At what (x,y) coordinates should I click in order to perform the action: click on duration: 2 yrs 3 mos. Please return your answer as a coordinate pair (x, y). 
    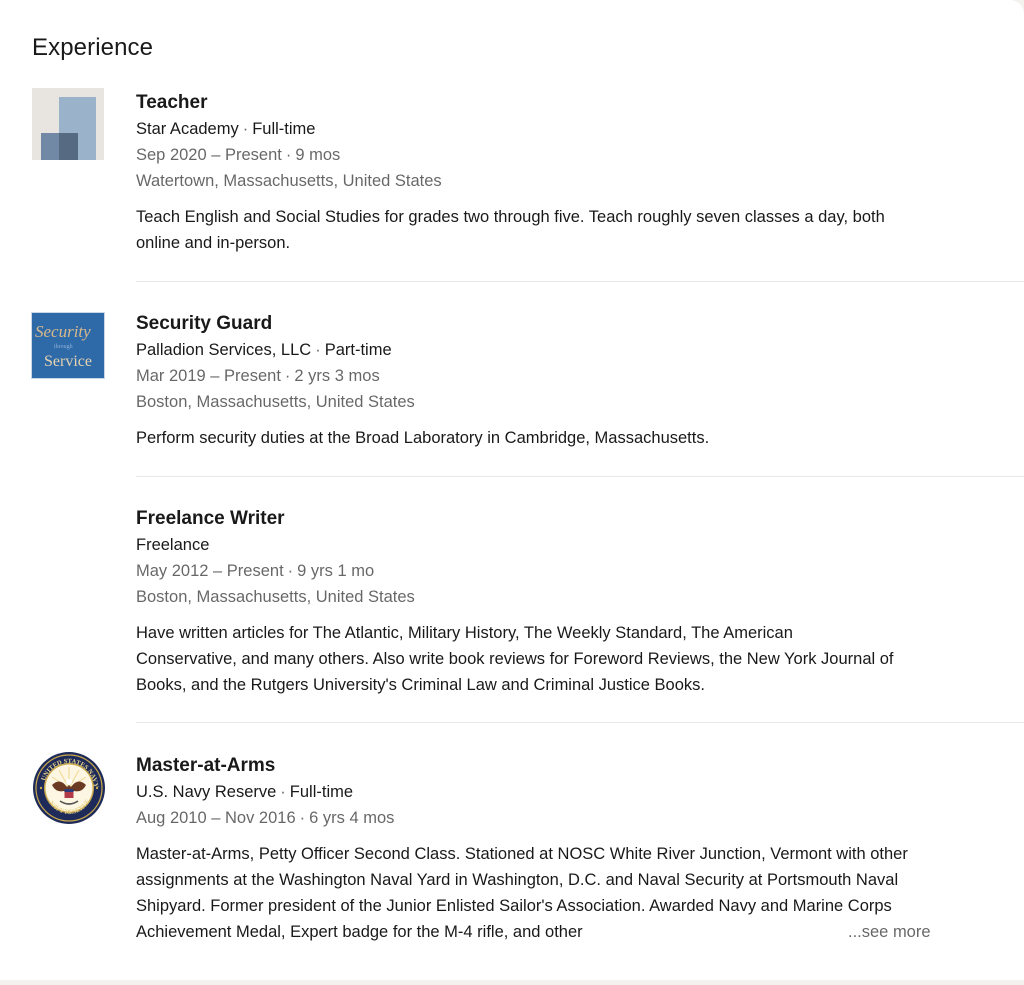
    Looking at the image, I should click on (337, 376).